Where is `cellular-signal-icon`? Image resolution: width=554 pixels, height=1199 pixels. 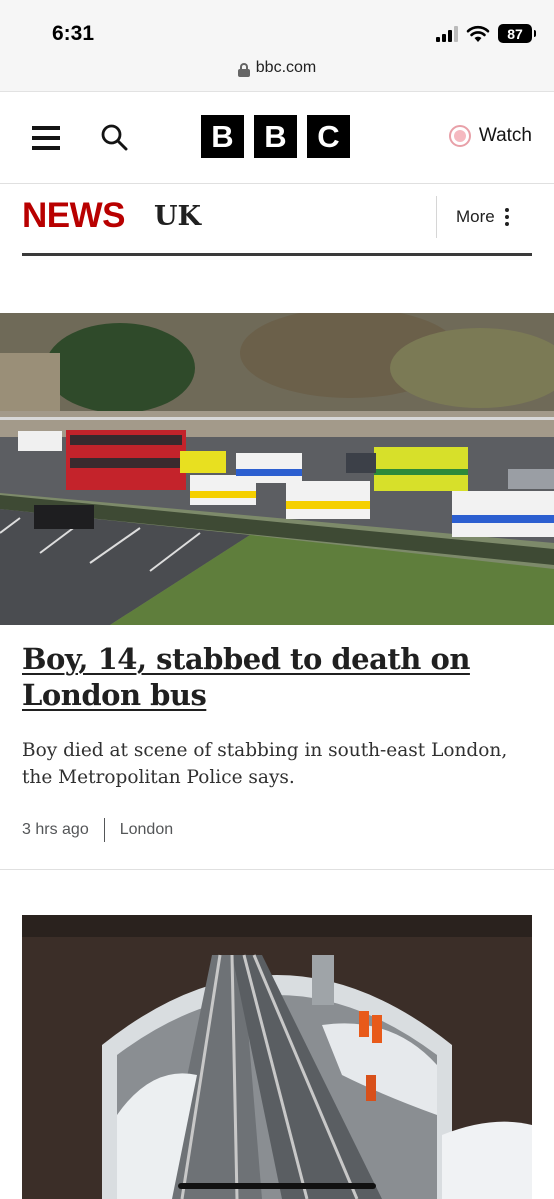
cellular-signal-icon is located at coordinates (447, 33).